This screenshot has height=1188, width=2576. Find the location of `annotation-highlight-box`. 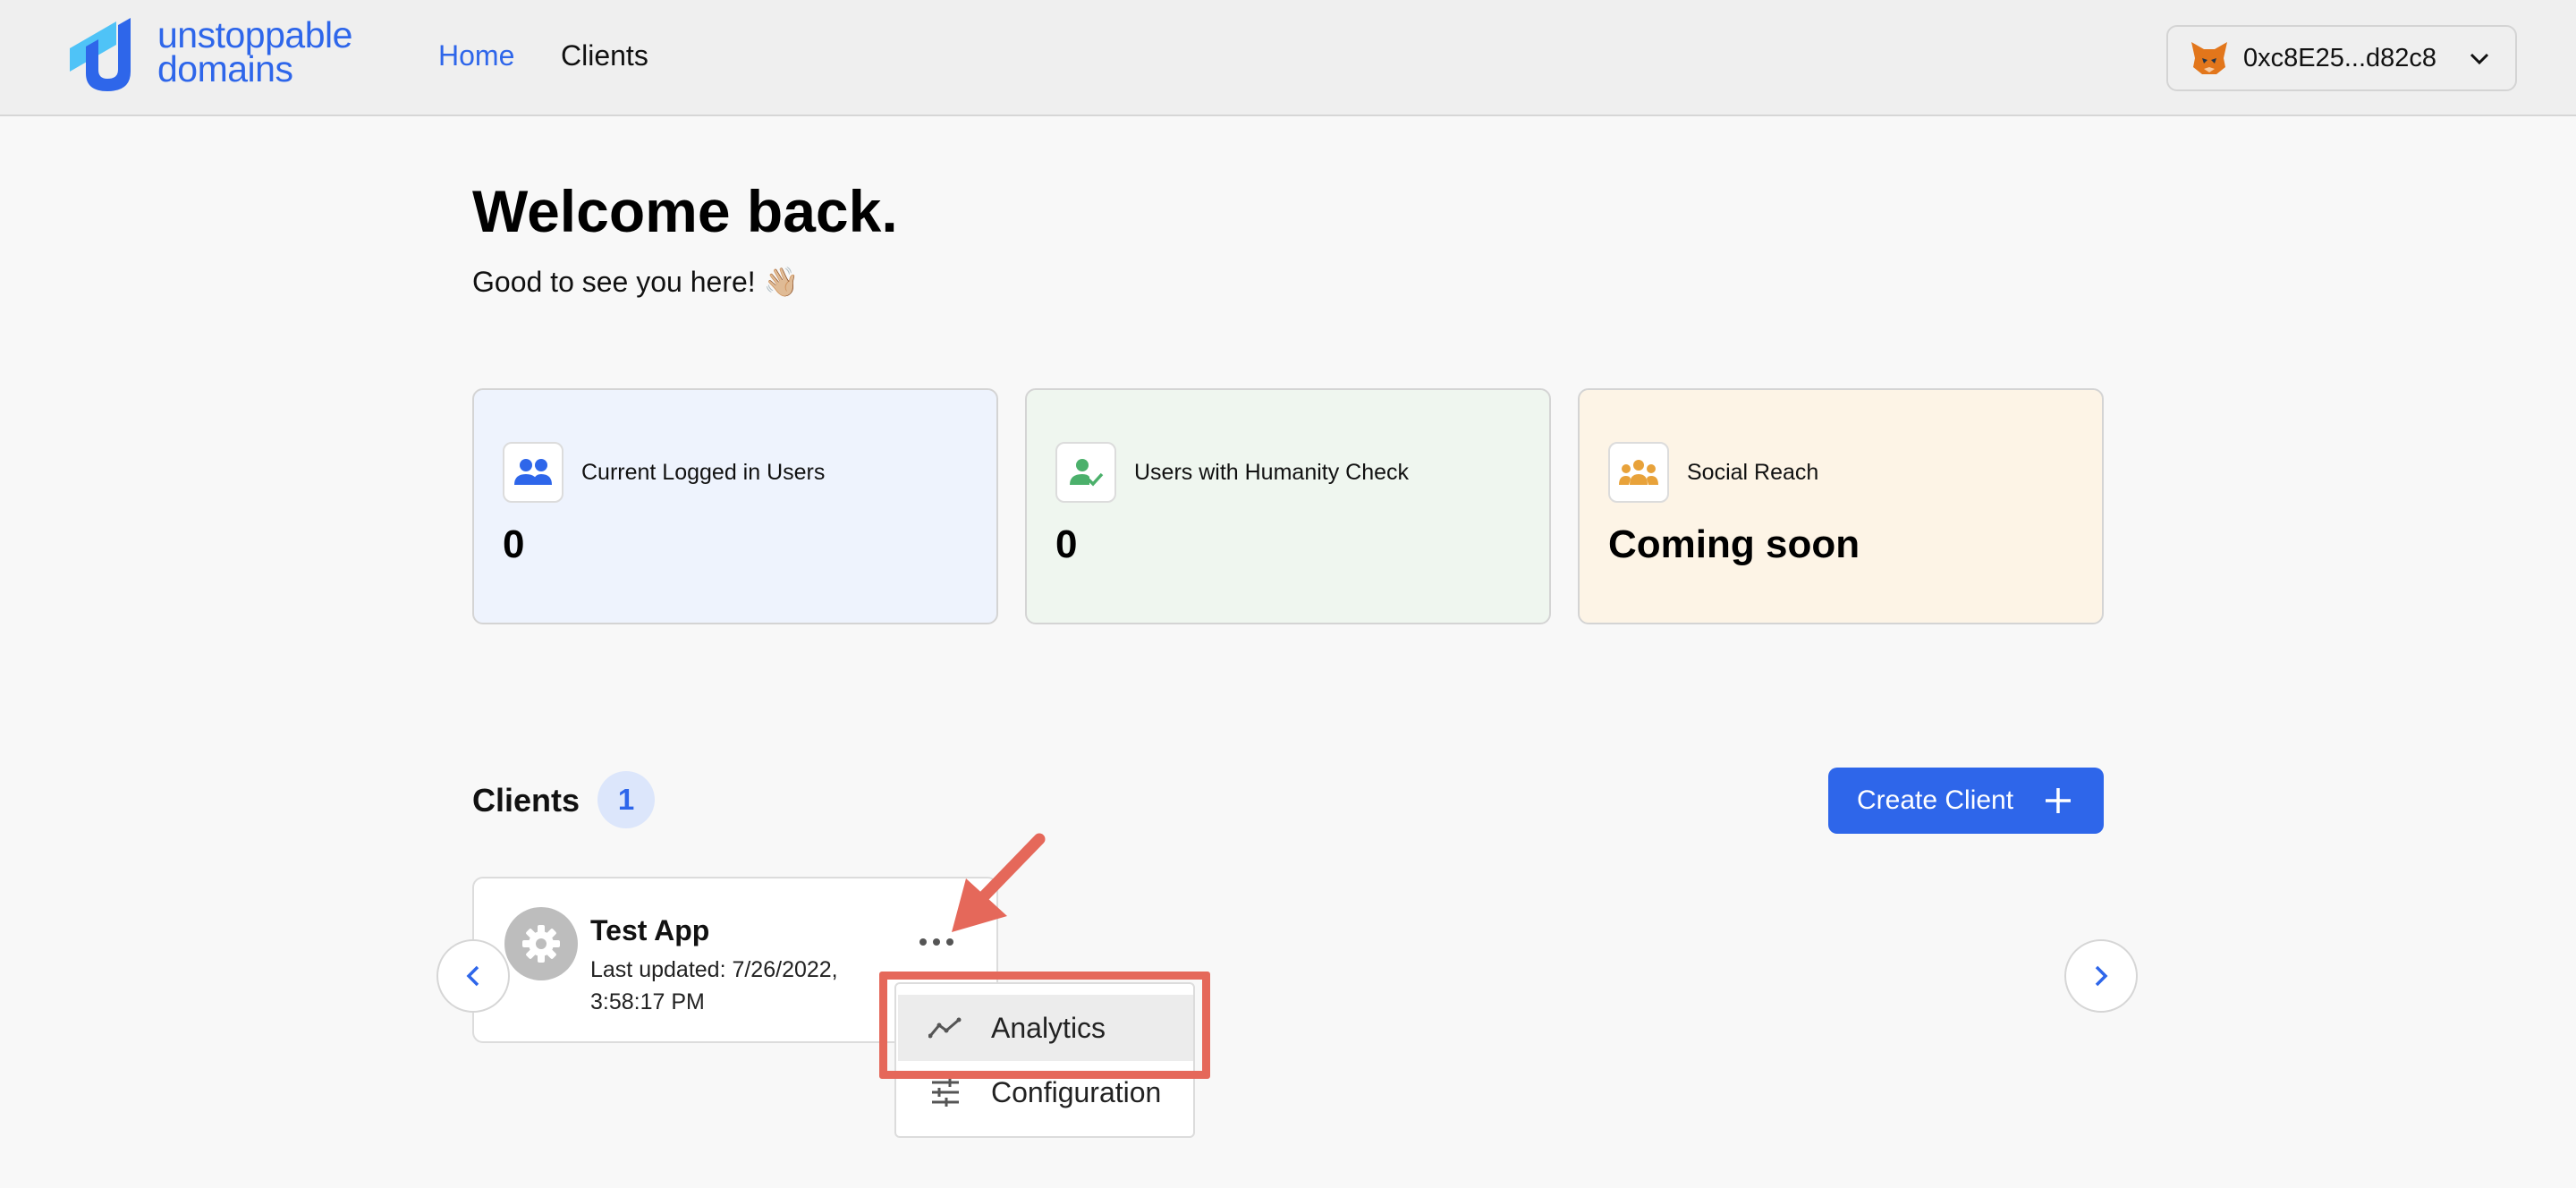

annotation-highlight-box is located at coordinates (1044, 1025).